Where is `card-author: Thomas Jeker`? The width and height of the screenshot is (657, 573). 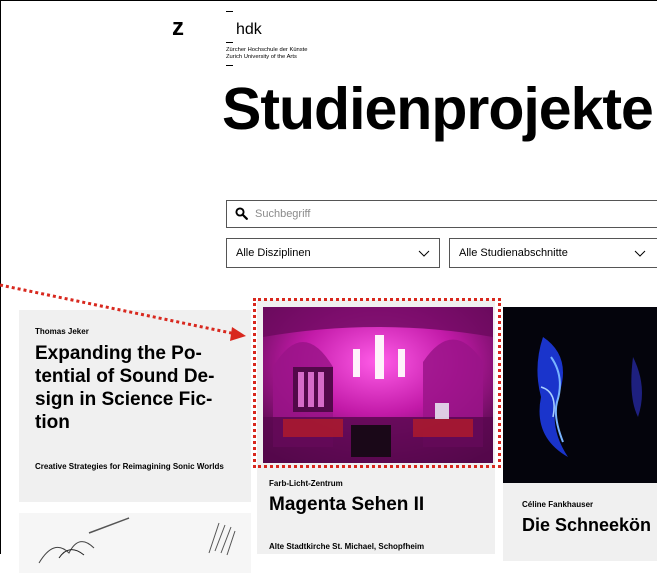 card-author: Thomas Jeker is located at coordinates (62, 331).